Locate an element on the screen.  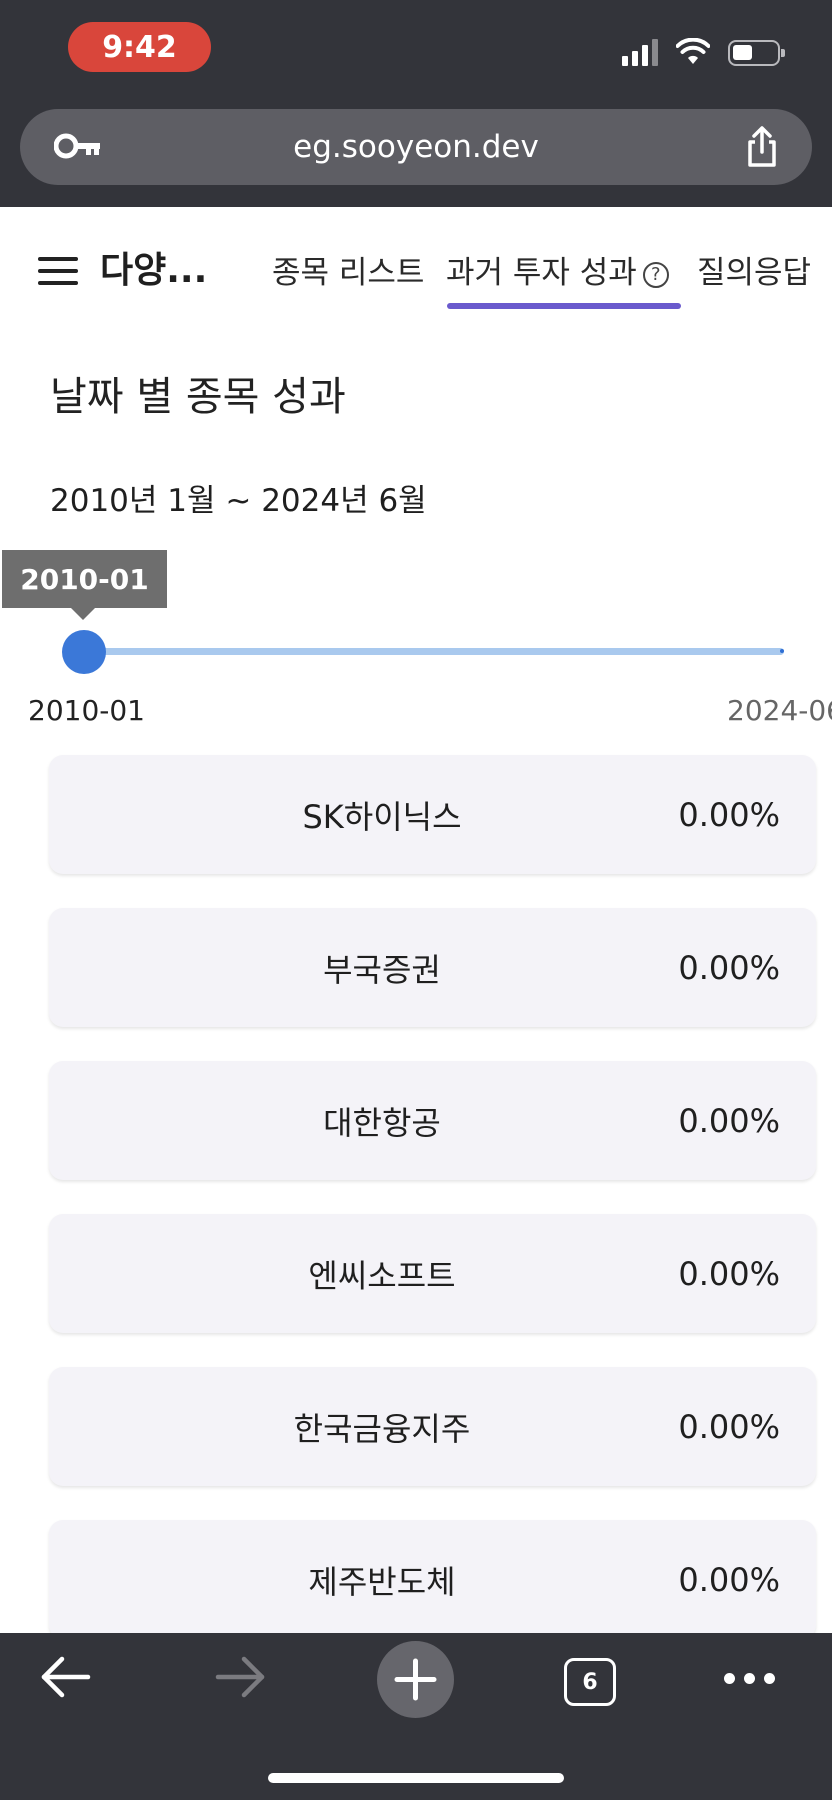
slider-tooltip: 2010-01 is located at coordinates (84, 579).